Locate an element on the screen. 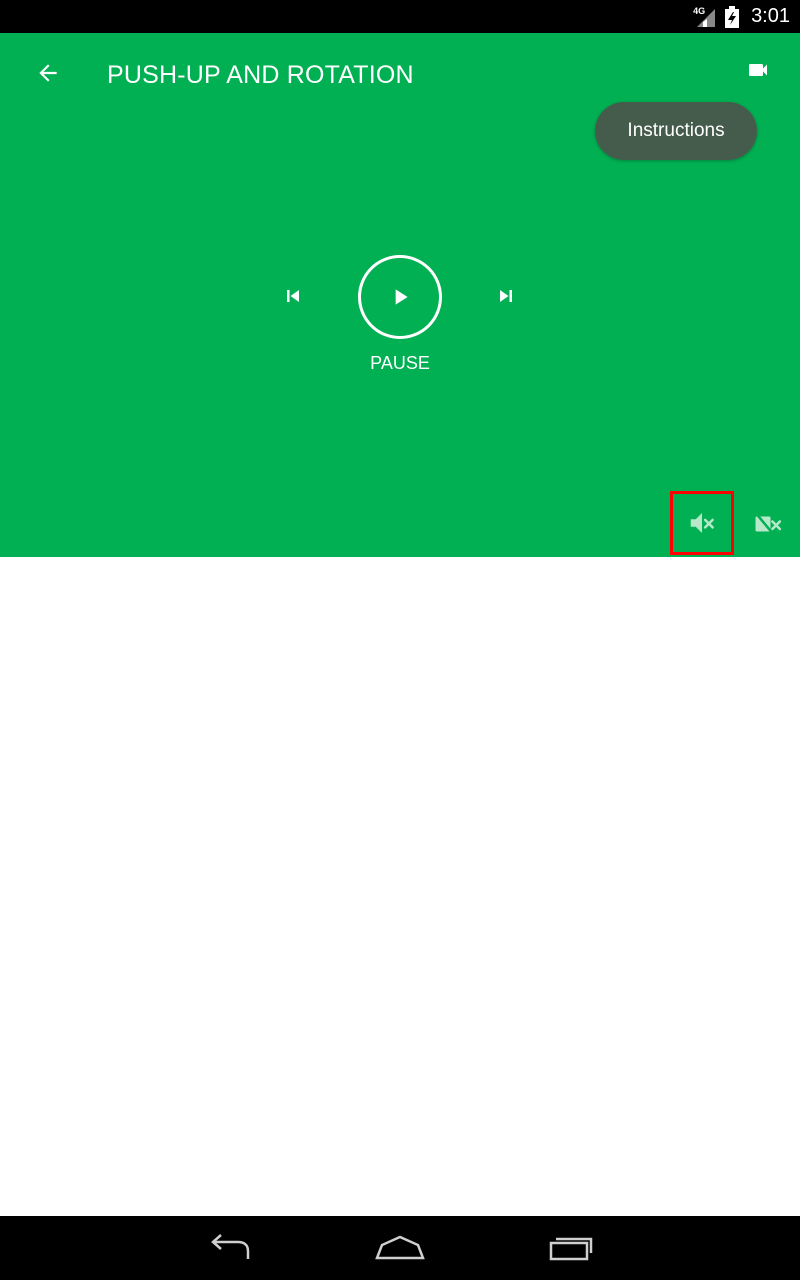 The image size is (800, 1280). system-back-button is located at coordinates (229, 1248).